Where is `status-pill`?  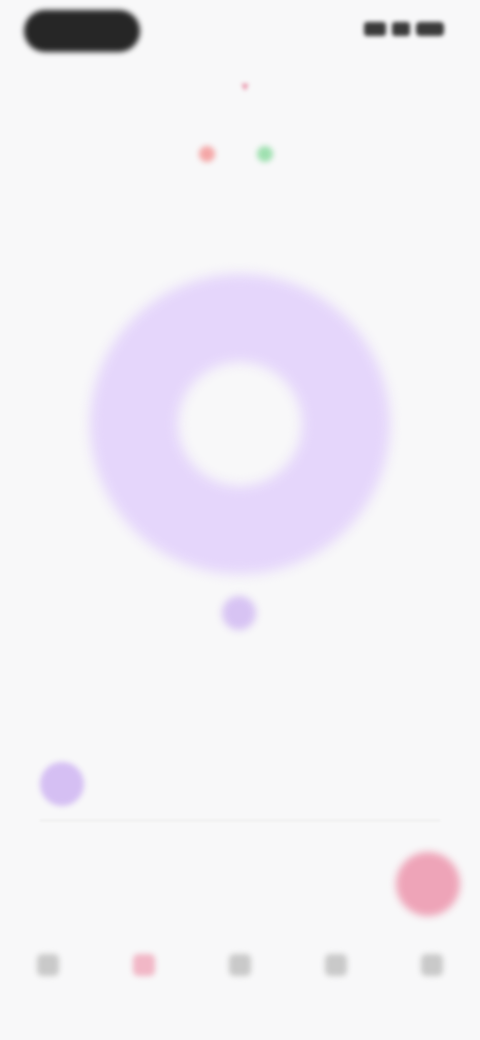
status-pill is located at coordinates (82, 31).